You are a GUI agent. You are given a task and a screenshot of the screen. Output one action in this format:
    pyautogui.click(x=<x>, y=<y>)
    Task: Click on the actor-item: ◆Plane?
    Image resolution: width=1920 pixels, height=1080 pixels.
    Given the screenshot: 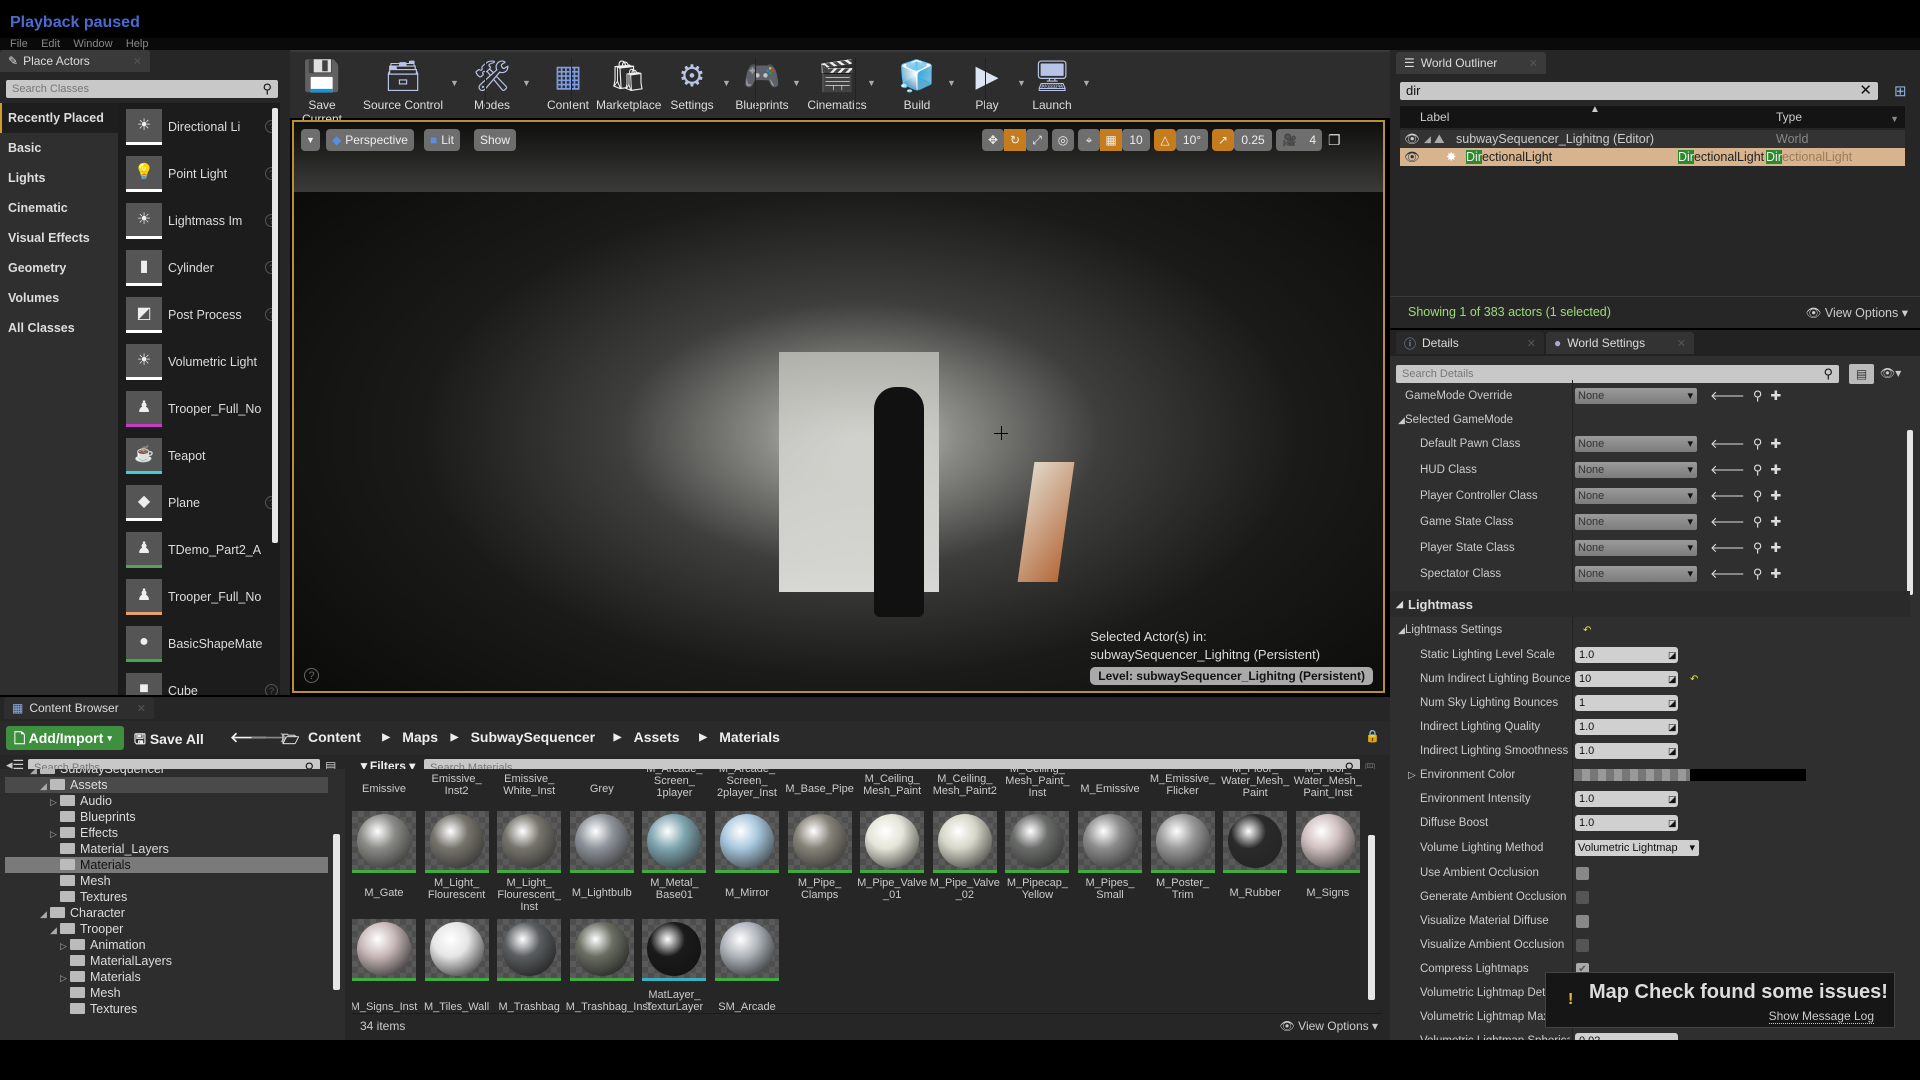 What is the action you would take?
    pyautogui.click(x=199, y=502)
    